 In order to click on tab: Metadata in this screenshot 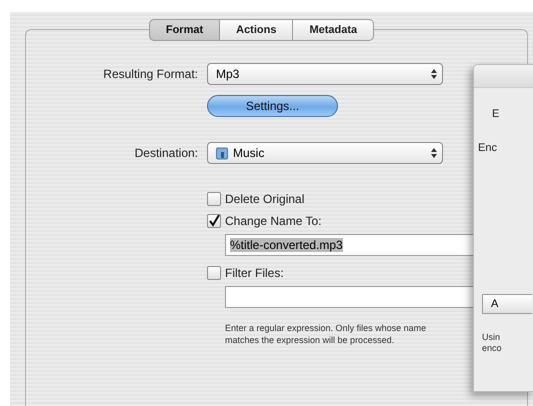, I will do `click(333, 30)`.